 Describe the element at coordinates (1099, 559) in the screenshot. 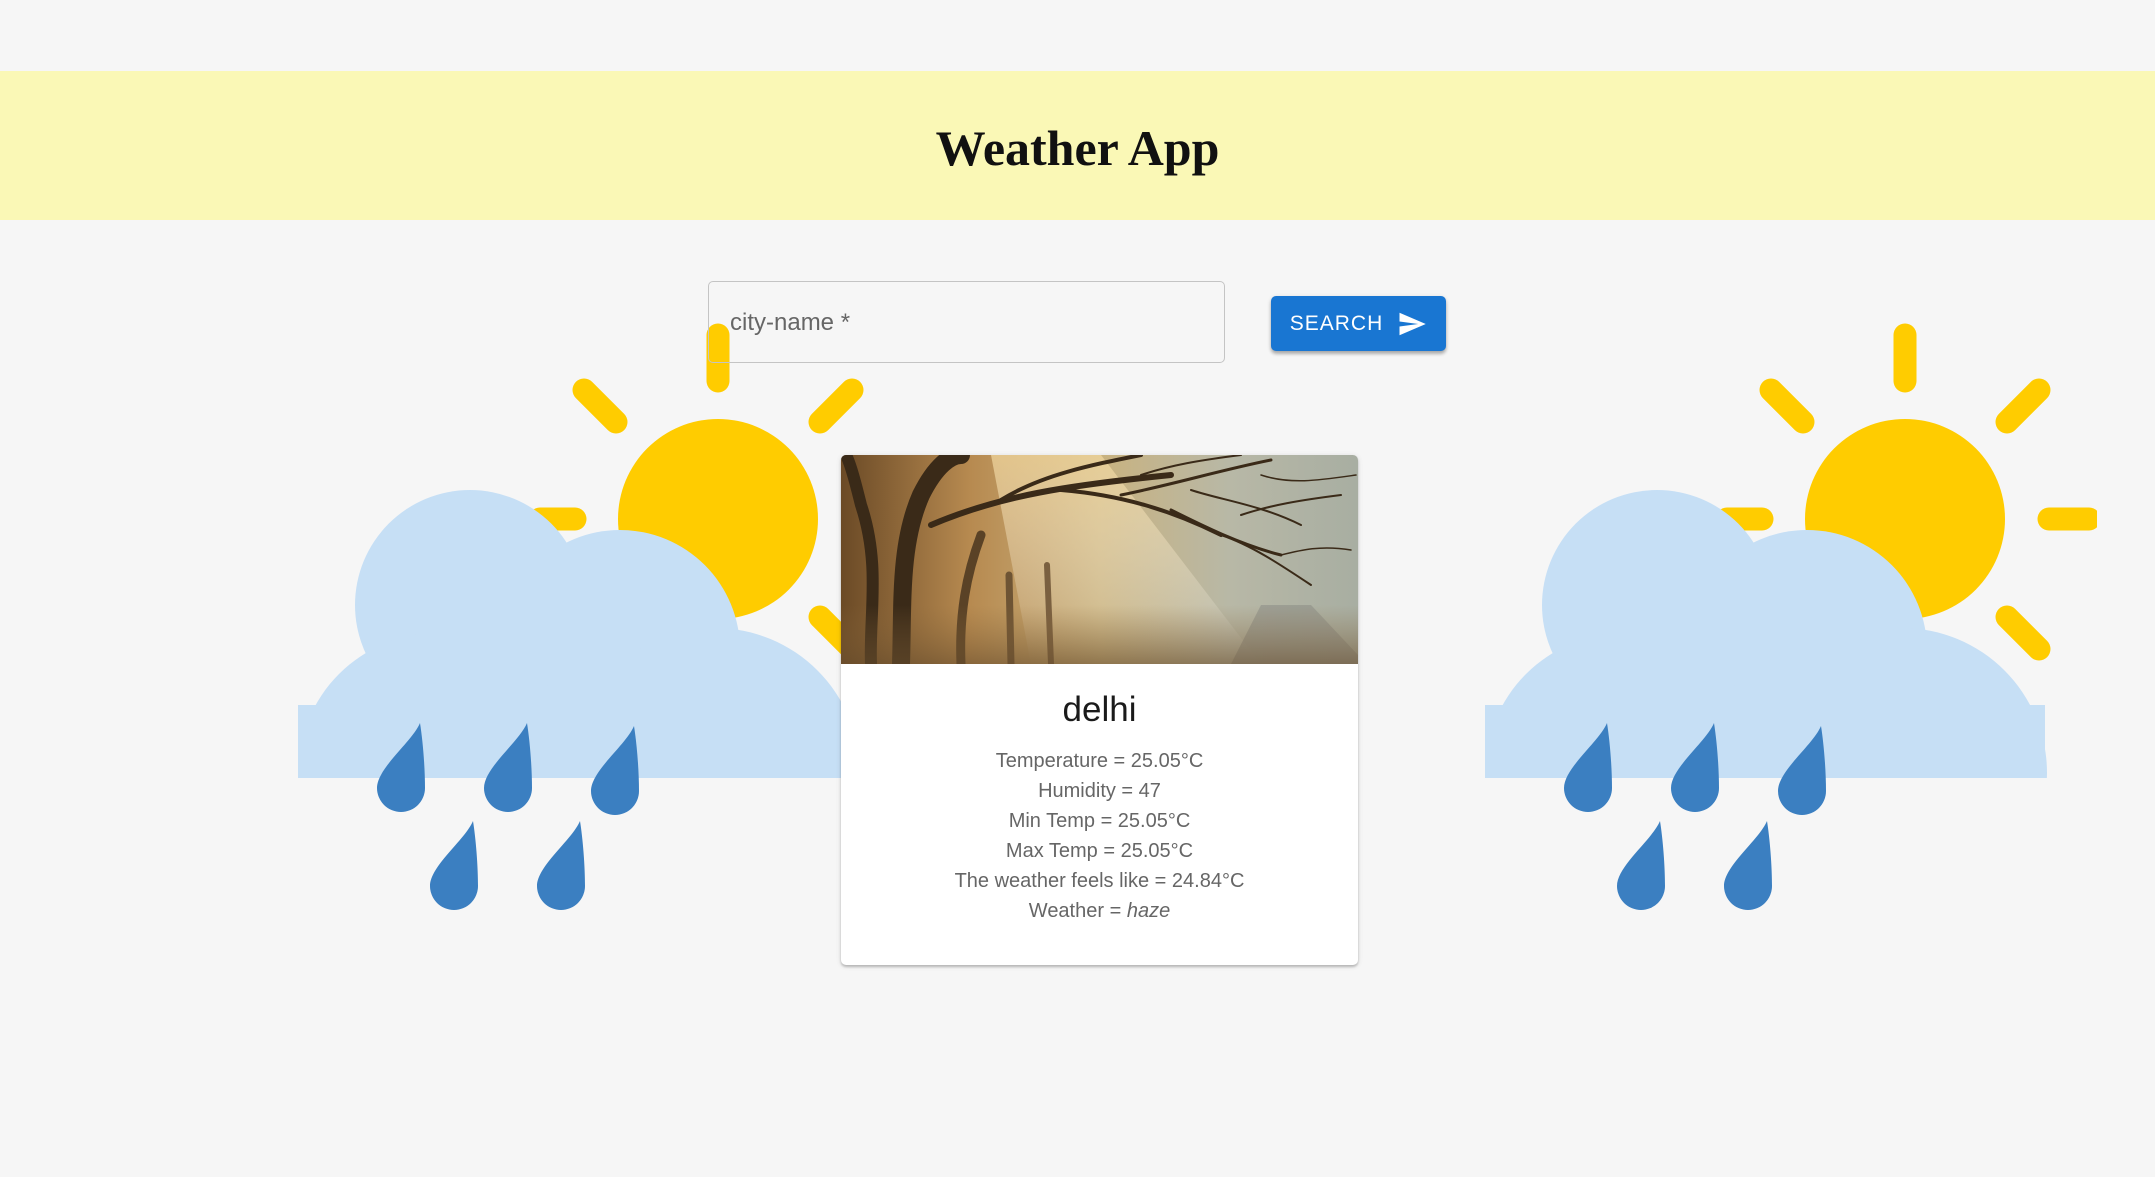

I see `haze-photo` at that location.